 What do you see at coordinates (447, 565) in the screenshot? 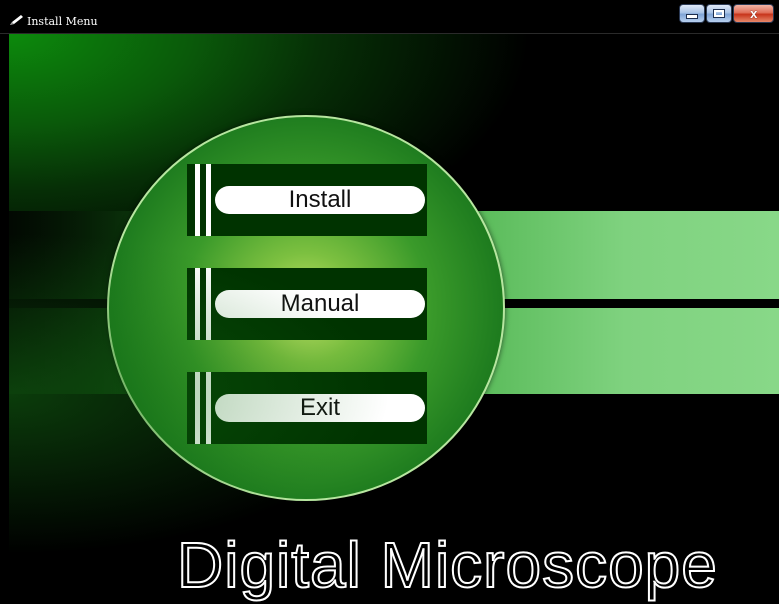
I see `brand-title: Digital Microscope` at bounding box center [447, 565].